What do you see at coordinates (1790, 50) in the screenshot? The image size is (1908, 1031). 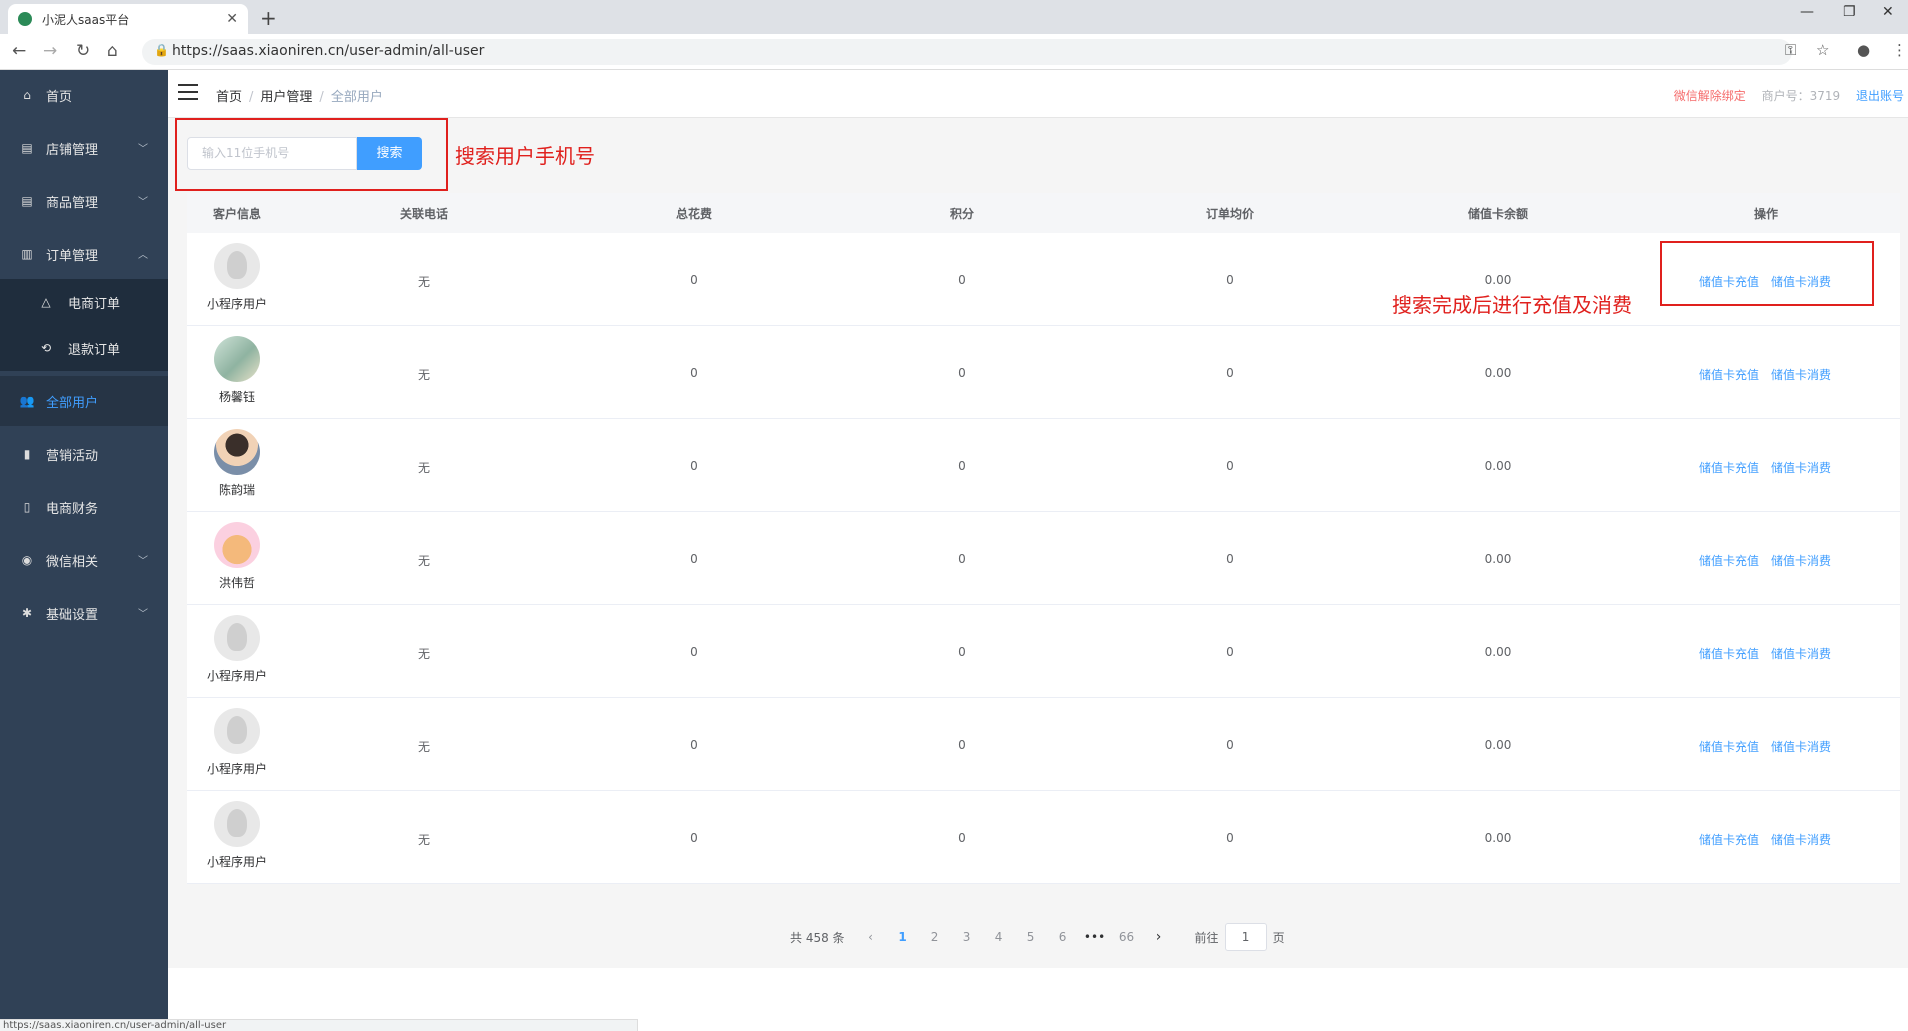 I see `key-icon: ⚿` at bounding box center [1790, 50].